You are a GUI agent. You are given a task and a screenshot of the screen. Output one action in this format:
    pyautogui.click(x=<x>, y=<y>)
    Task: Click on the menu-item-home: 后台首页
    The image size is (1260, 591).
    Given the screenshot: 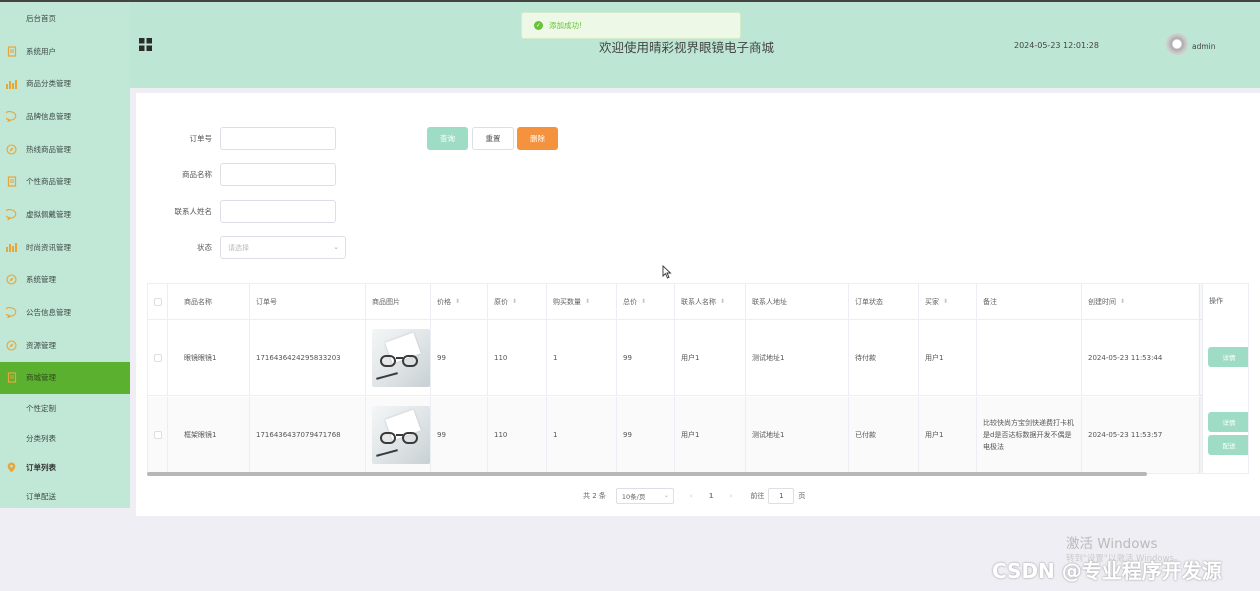 What is the action you would take?
    pyautogui.click(x=65, y=18)
    